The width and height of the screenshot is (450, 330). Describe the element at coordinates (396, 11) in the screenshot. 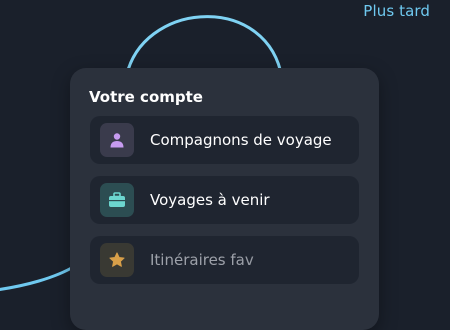

I see `skip-later-link: Plus tard` at that location.